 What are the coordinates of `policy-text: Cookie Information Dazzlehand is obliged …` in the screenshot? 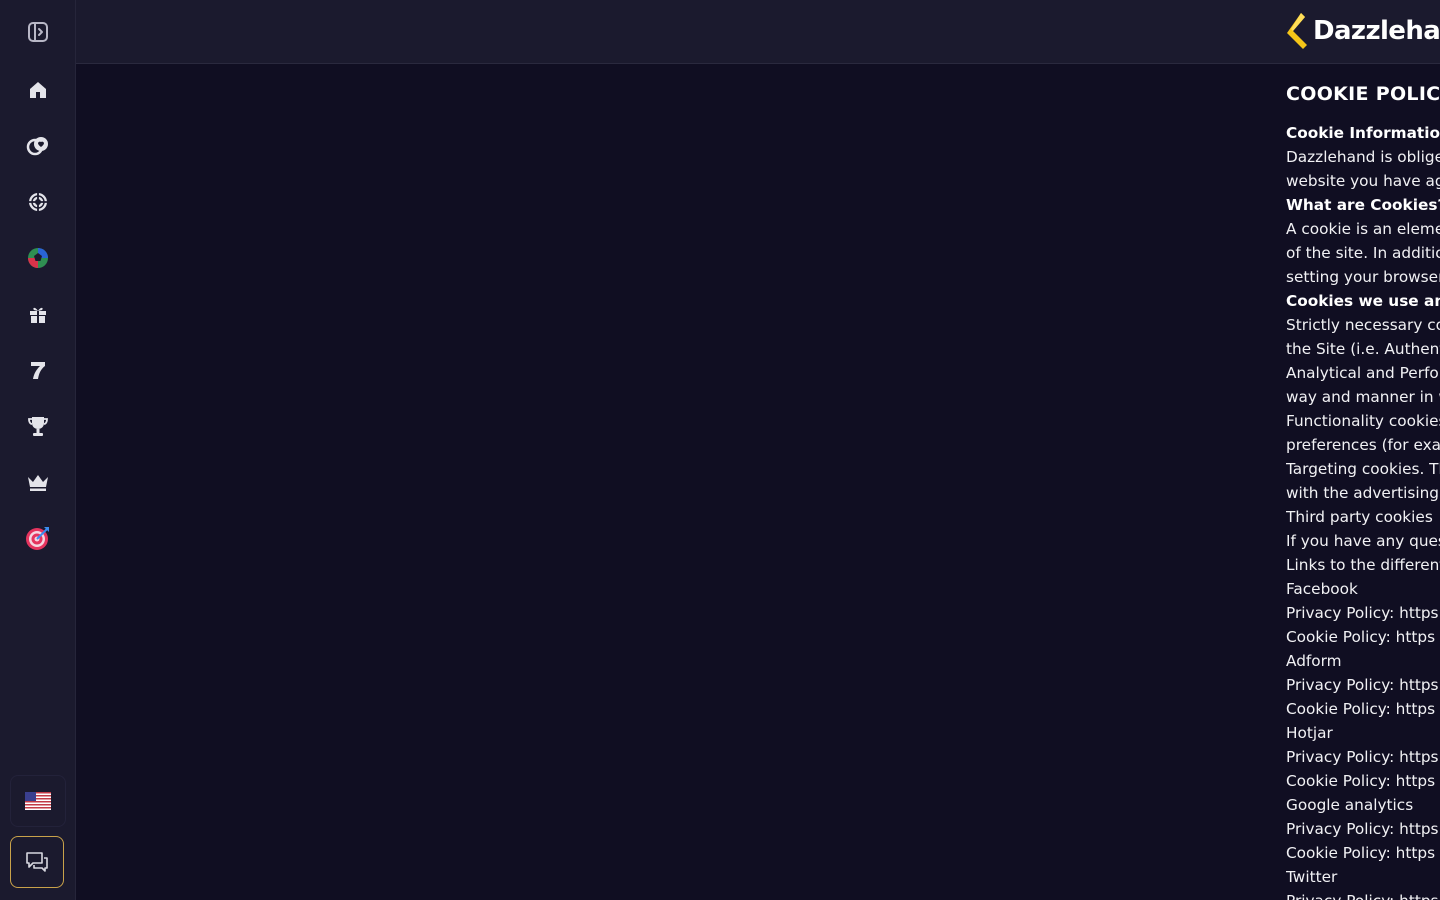 It's located at (1363, 510).